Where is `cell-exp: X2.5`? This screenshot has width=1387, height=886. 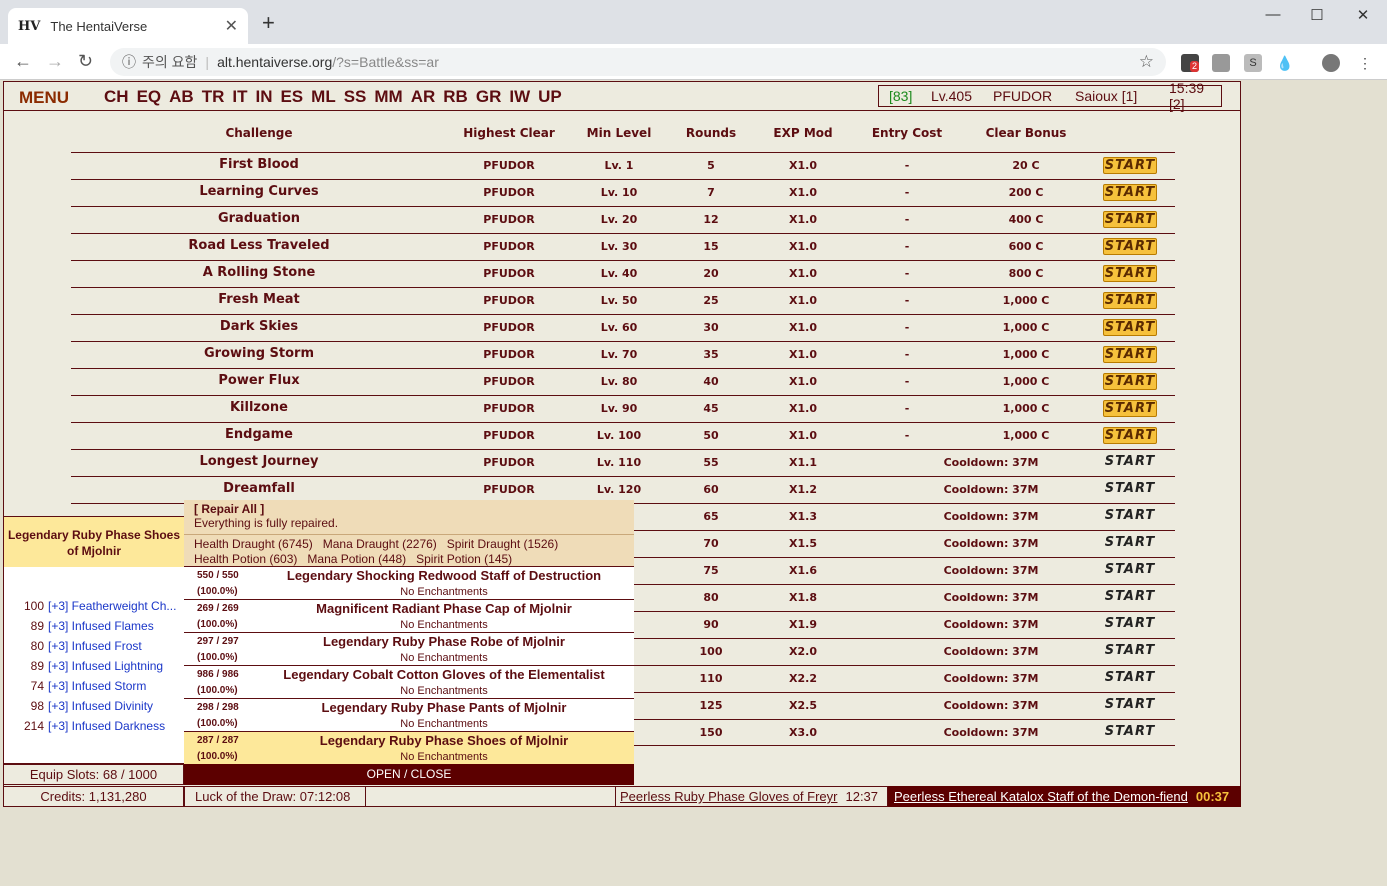 cell-exp: X2.5 is located at coordinates (803, 705).